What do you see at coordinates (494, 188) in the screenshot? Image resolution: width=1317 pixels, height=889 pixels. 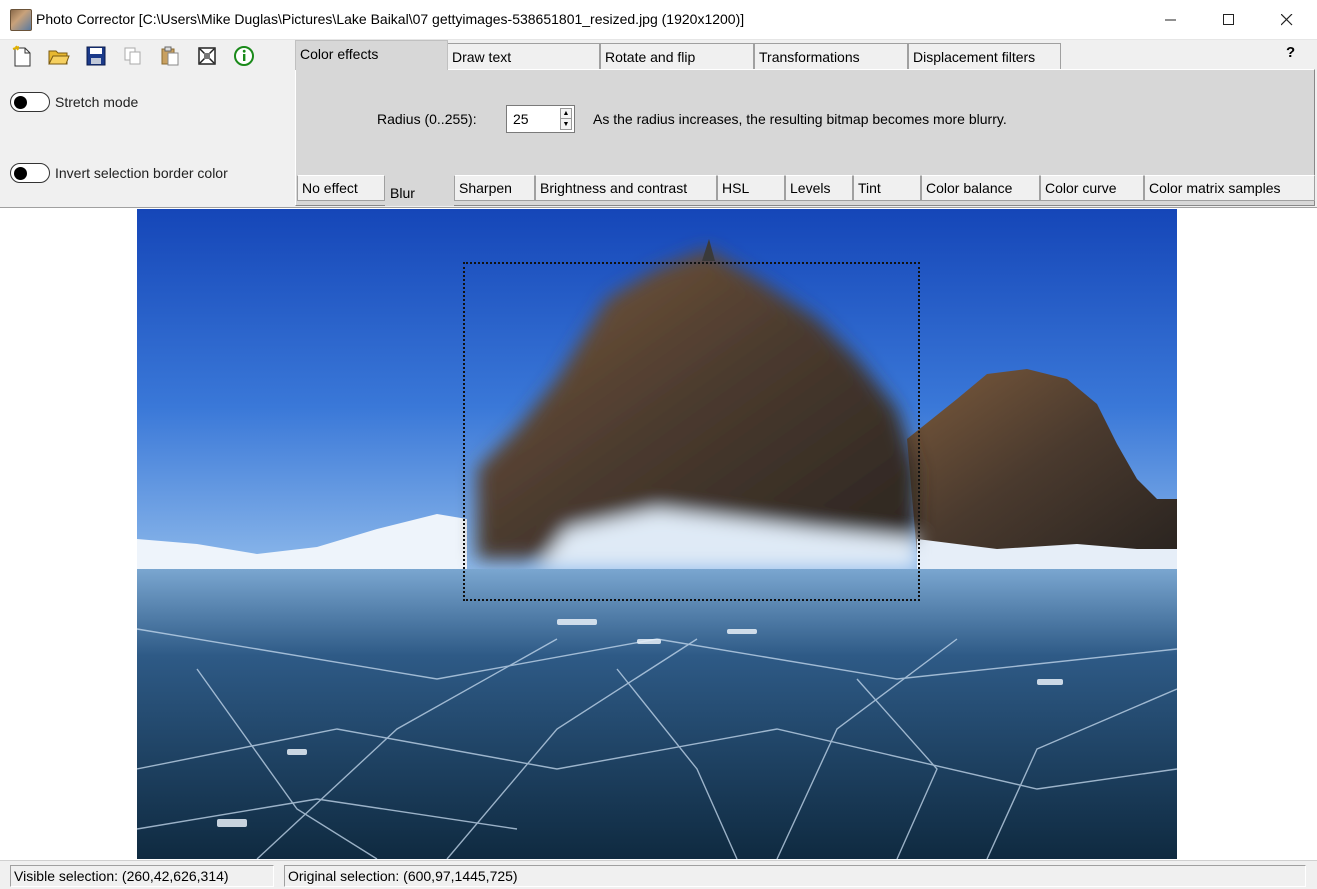 I see `tab-sharpen: Sharpen` at bounding box center [494, 188].